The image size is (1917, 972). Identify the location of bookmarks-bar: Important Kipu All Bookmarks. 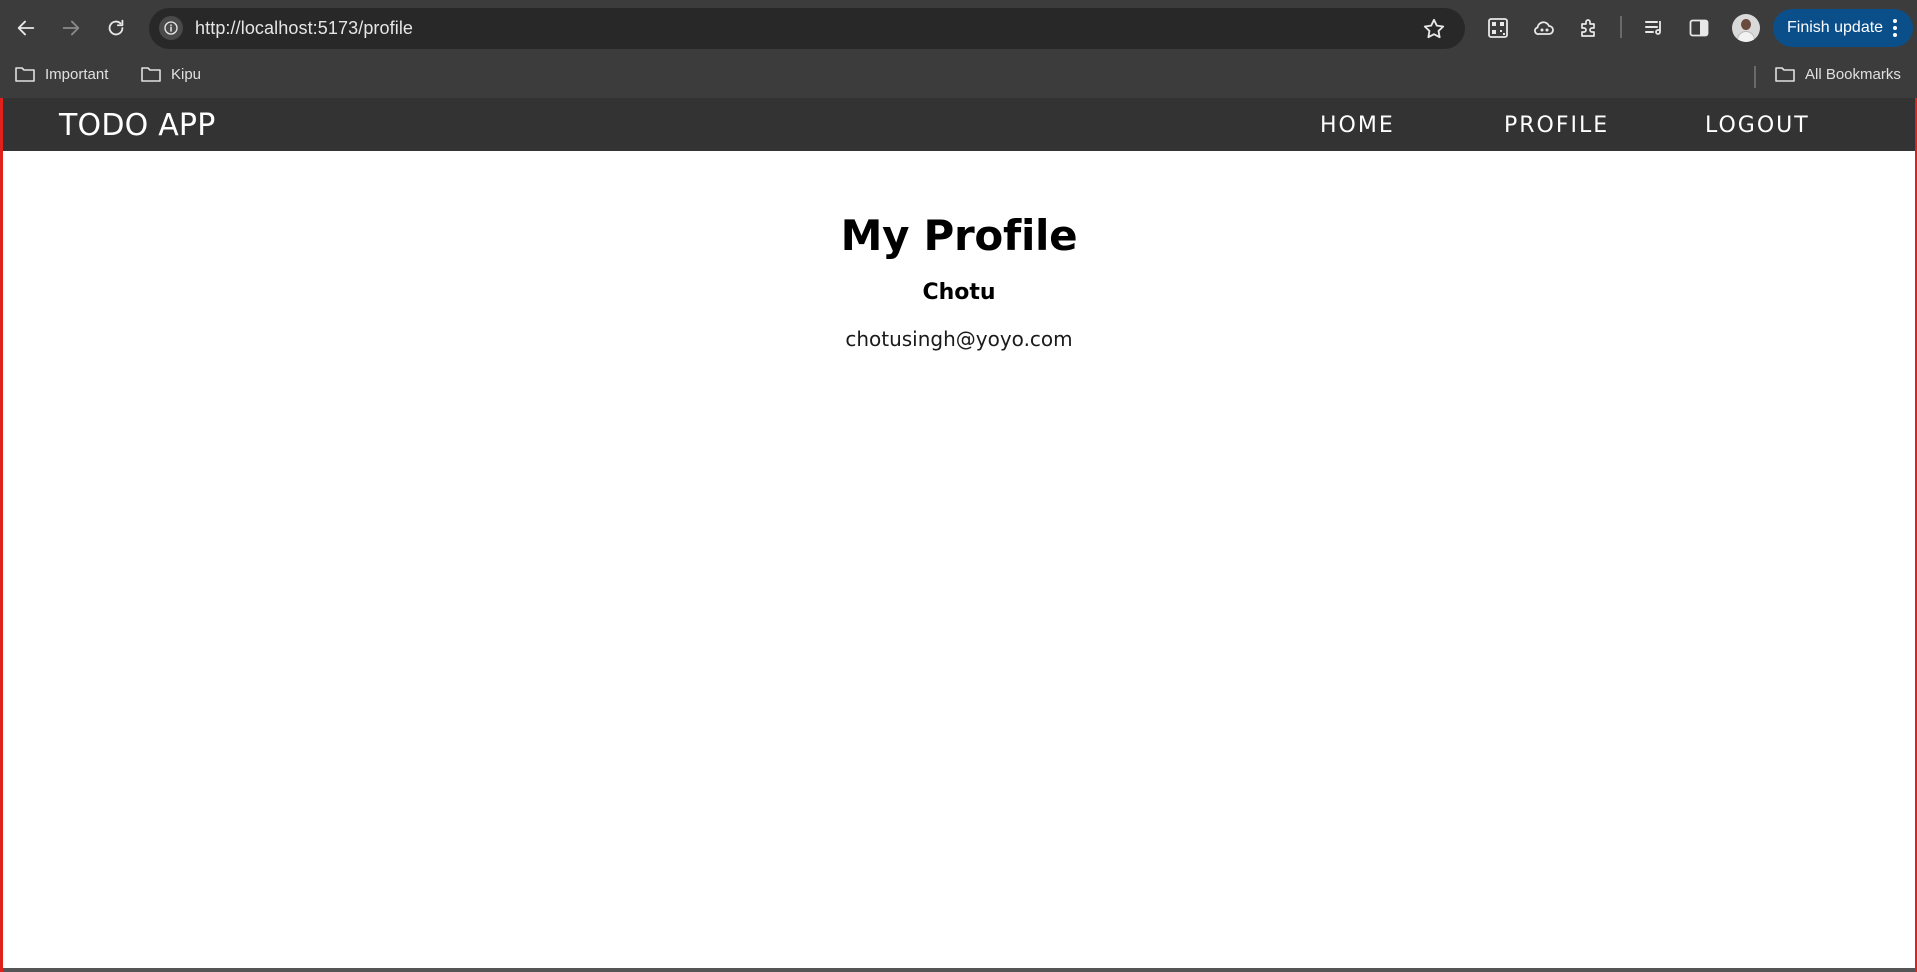
(958, 77).